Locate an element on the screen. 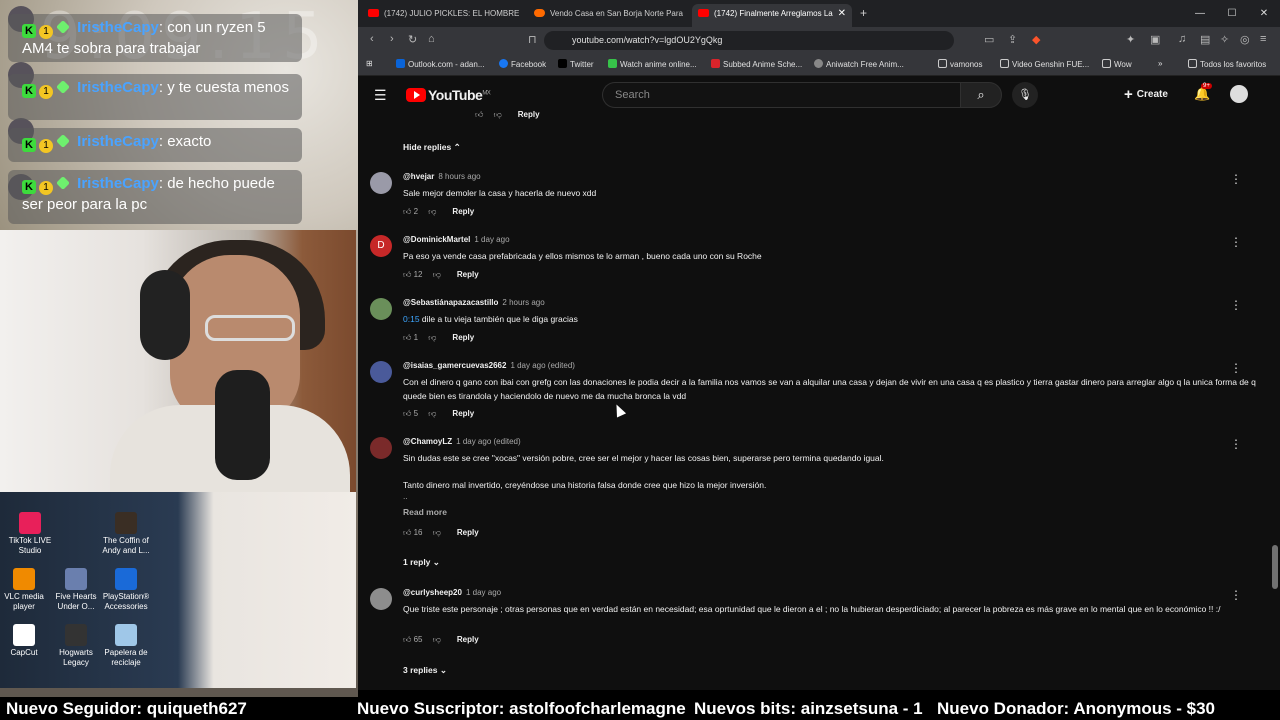 Image resolution: width=1280 pixels, height=720 pixels. show-replies-button: 1 reply ⌄ is located at coordinates (421, 562).